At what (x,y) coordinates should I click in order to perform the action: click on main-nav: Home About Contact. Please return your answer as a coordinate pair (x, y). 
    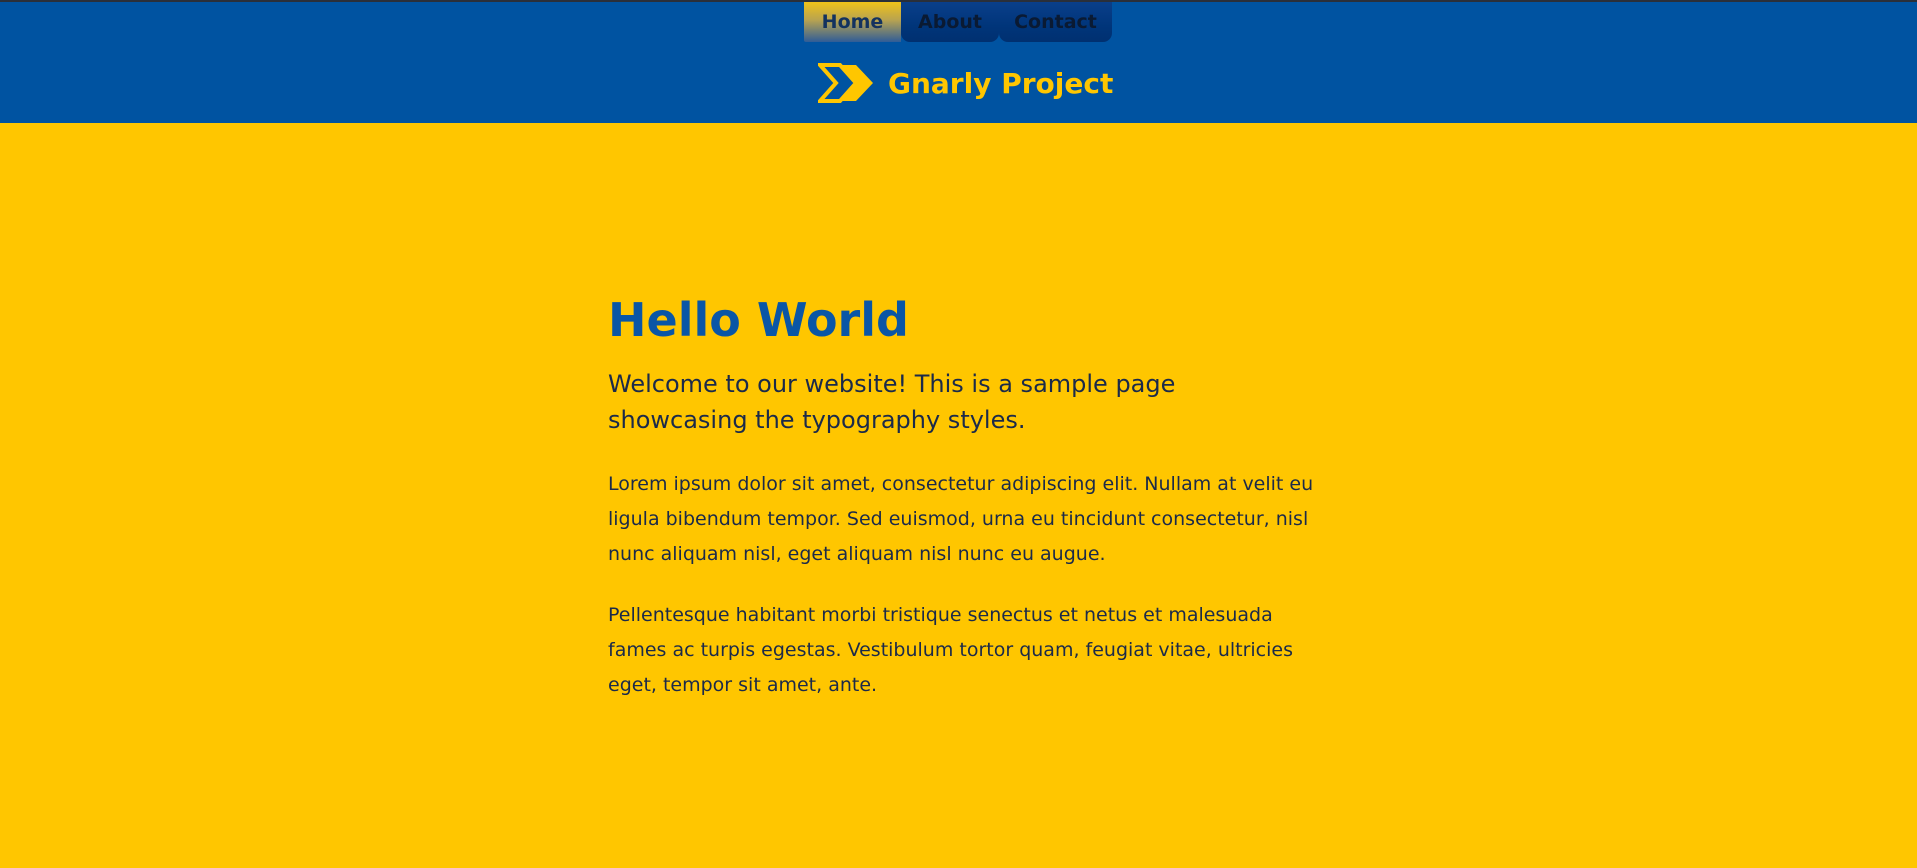
    Looking at the image, I should click on (958, 22).